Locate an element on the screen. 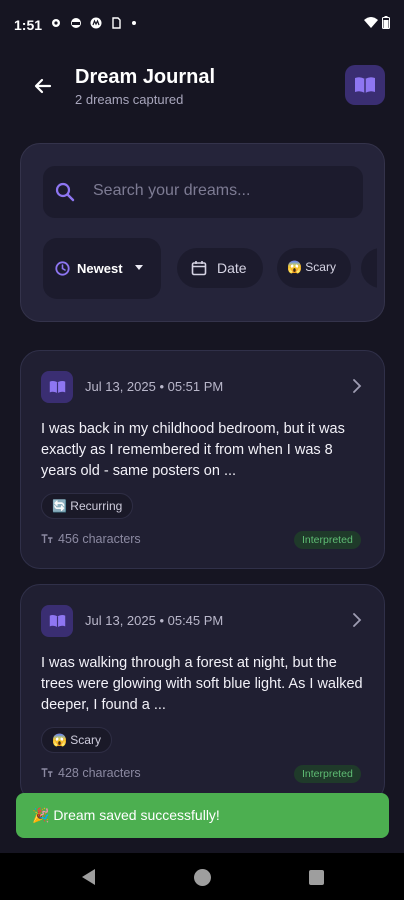 The height and width of the screenshot is (900, 404). scary-filter-chip: 😱 Scary is located at coordinates (314, 268).